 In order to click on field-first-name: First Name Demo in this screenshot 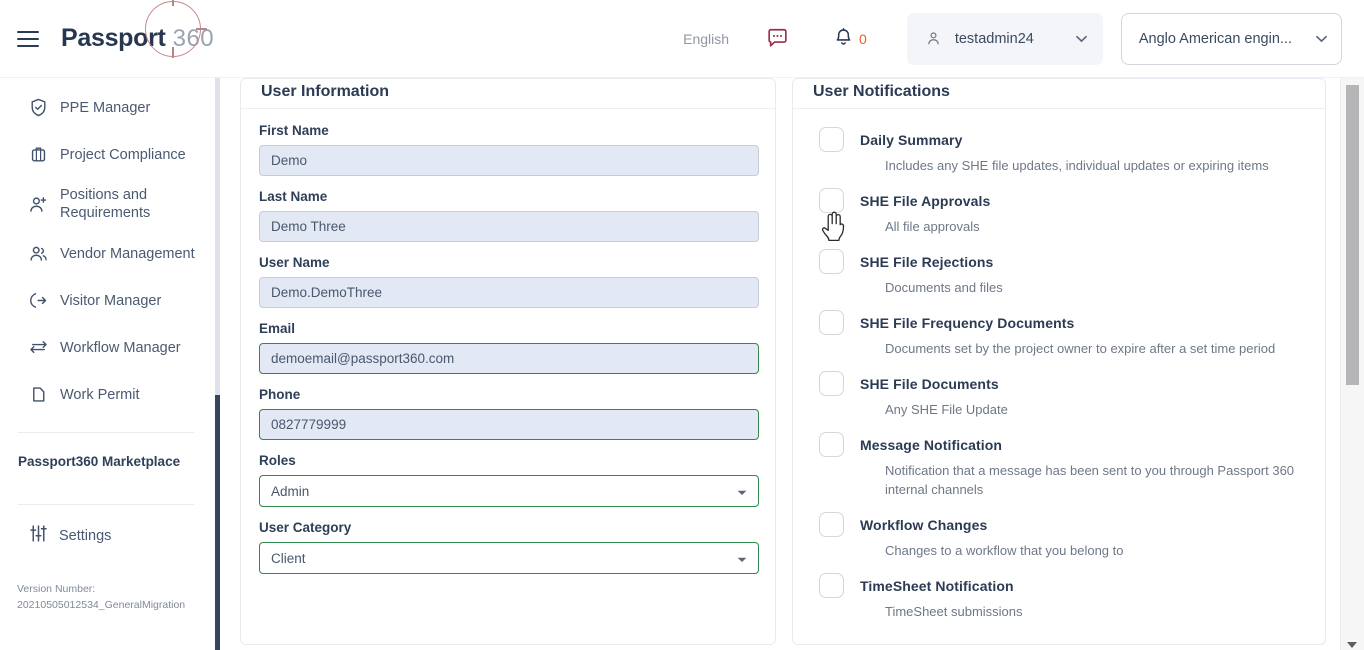, I will do `click(509, 149)`.